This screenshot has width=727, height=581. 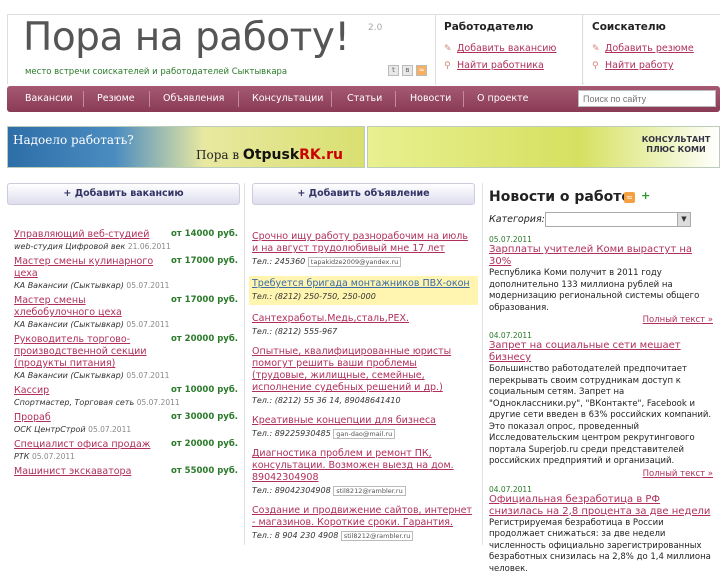 What do you see at coordinates (269, 155) in the screenshot?
I see `banner-subline: Пора в OtpuskRK.ru` at bounding box center [269, 155].